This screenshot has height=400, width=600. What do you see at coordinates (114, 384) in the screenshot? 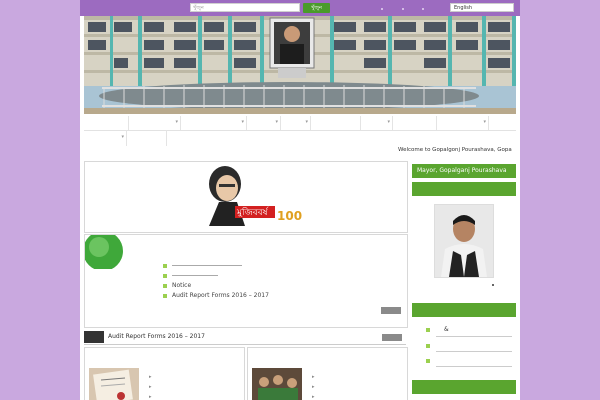
I see `certificate-image` at bounding box center [114, 384].